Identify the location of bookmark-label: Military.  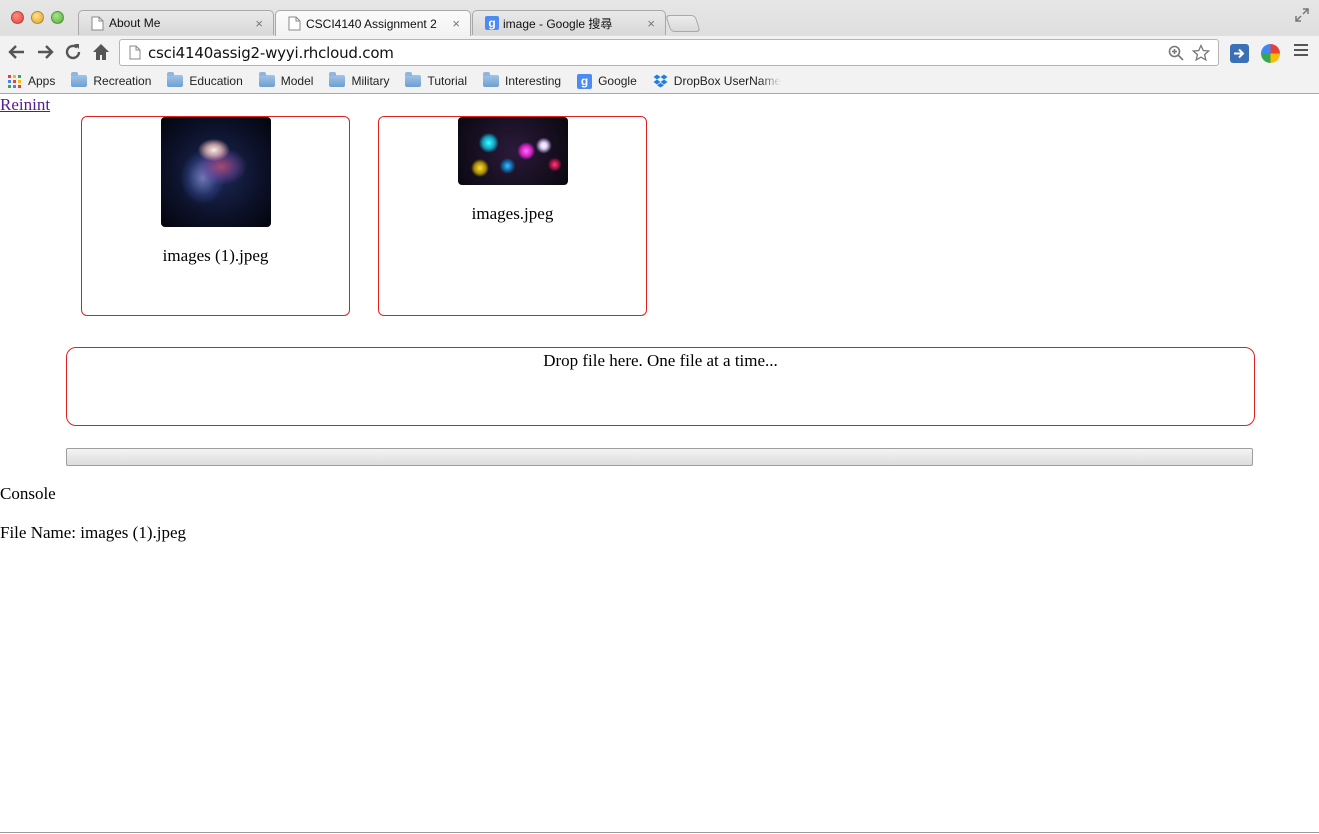
(370, 81).